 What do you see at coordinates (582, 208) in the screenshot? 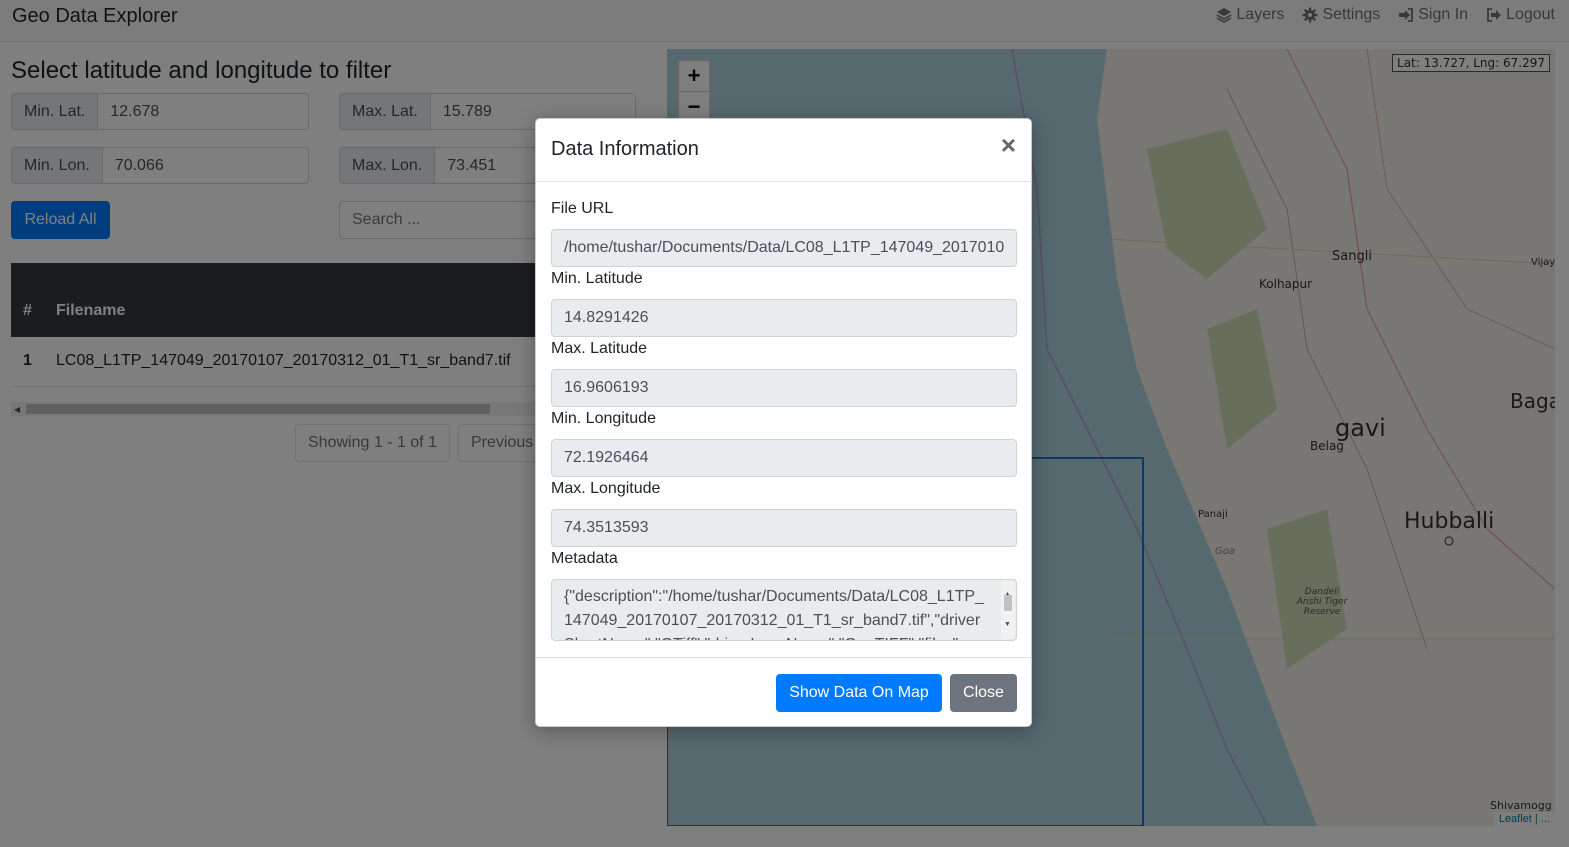
I see `file-url-label: File URL` at bounding box center [582, 208].